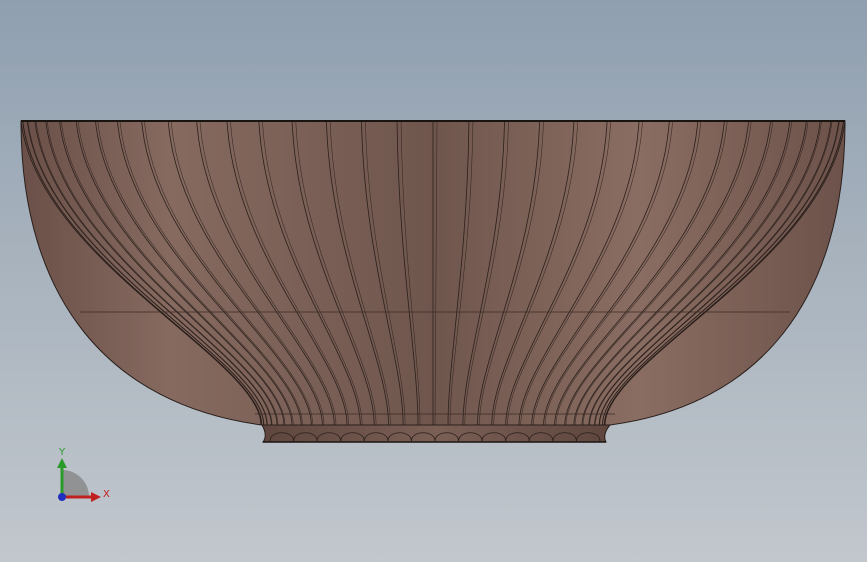 This screenshot has width=867, height=562. I want to click on triad-y-label: Y, so click(62, 452).